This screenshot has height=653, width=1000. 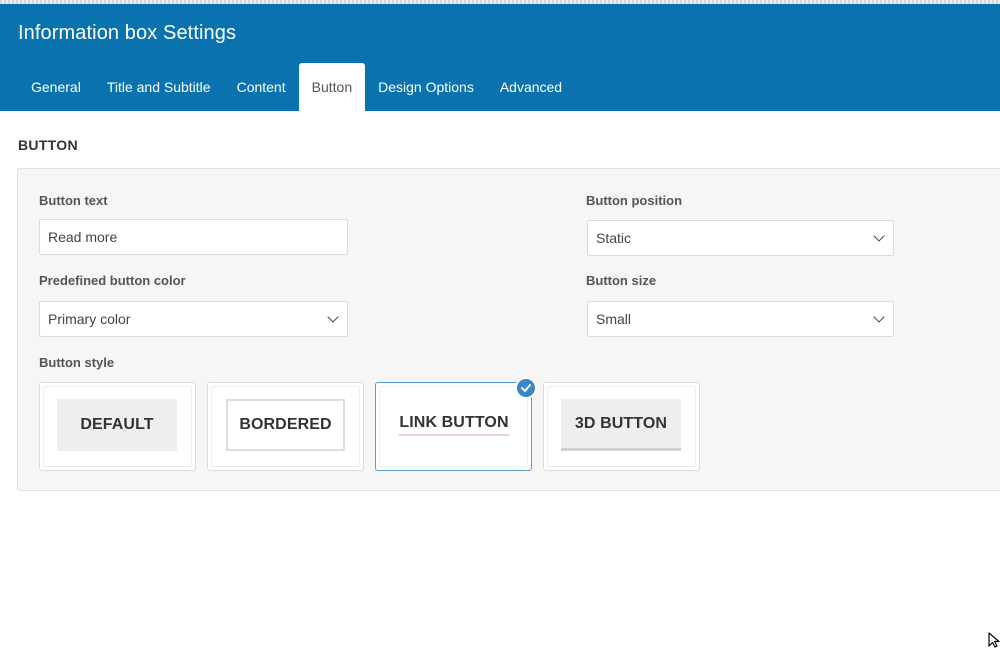 What do you see at coordinates (83, 237) in the screenshot?
I see `button-text-value: Read more` at bounding box center [83, 237].